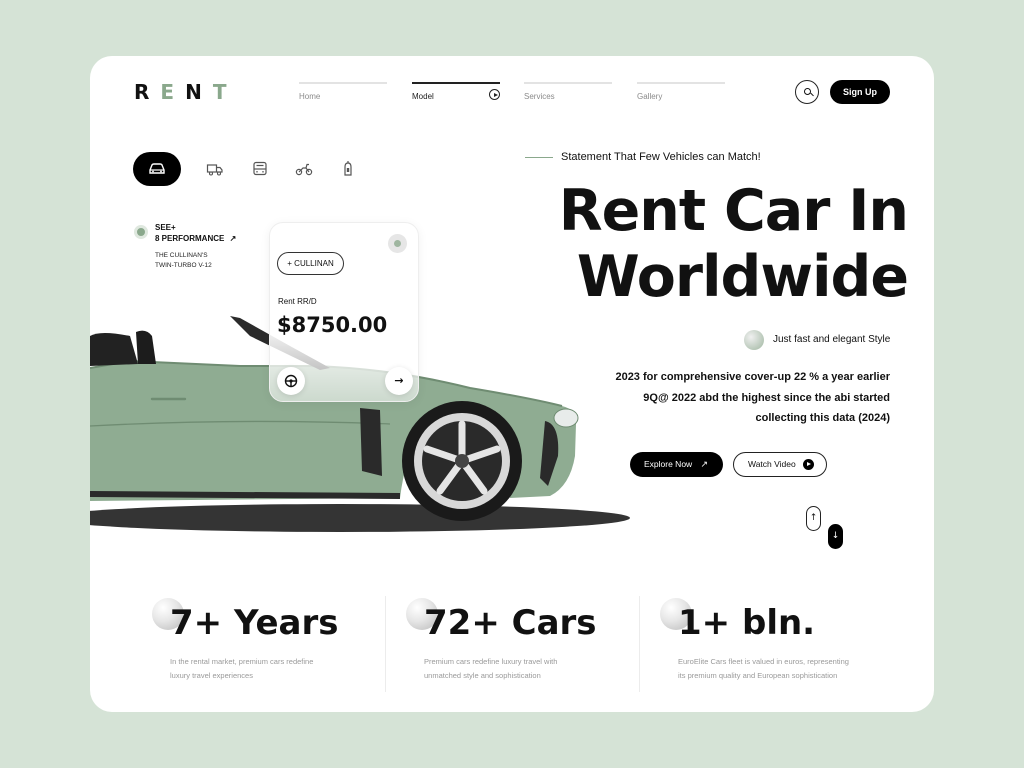 The height and width of the screenshot is (768, 1024). I want to click on watch-video-button: Watch Video, so click(780, 464).